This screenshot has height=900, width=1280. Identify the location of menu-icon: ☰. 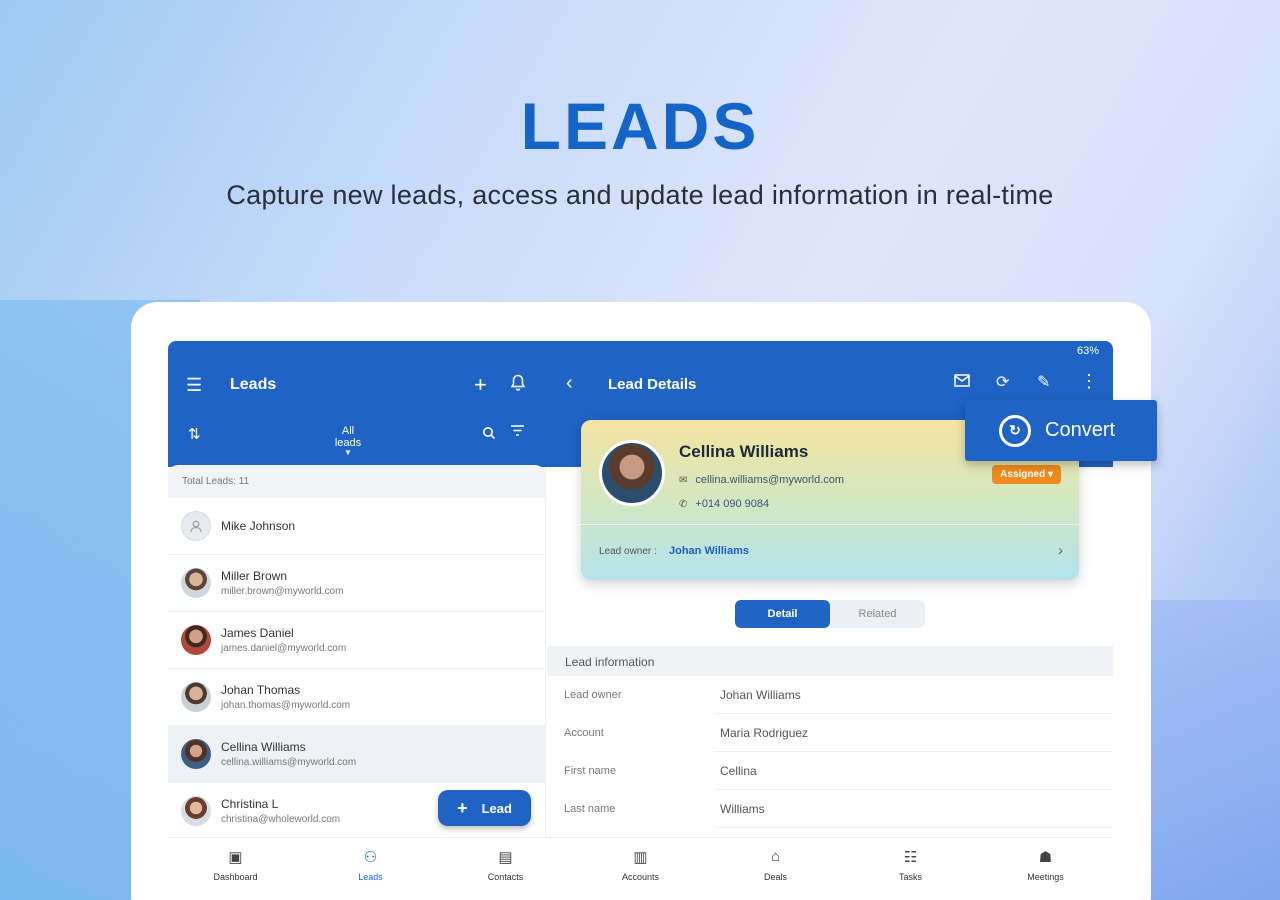
(194, 385).